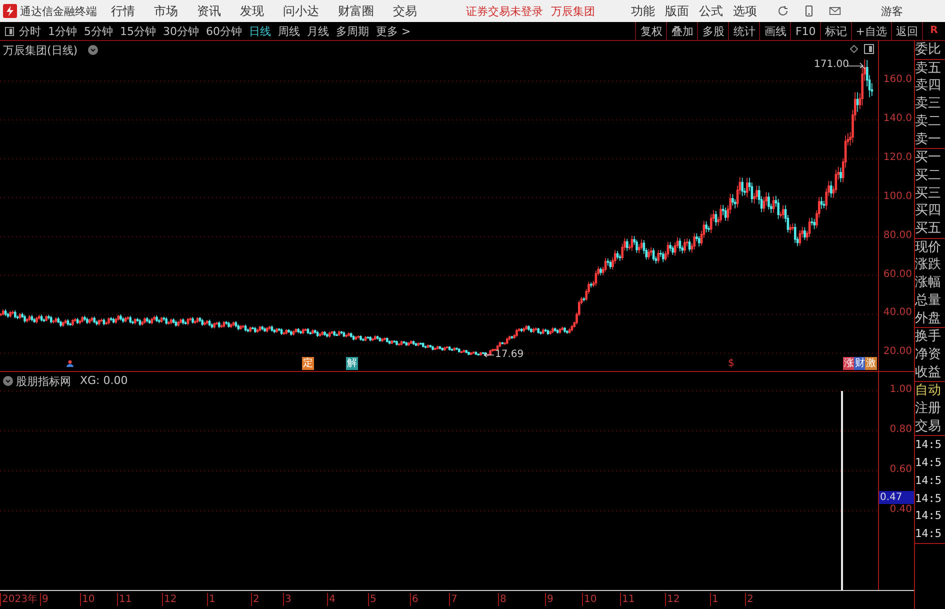 The width and height of the screenshot is (945, 609). What do you see at coordinates (453, 599) in the screenshot?
I see `axis-label: 7` at bounding box center [453, 599].